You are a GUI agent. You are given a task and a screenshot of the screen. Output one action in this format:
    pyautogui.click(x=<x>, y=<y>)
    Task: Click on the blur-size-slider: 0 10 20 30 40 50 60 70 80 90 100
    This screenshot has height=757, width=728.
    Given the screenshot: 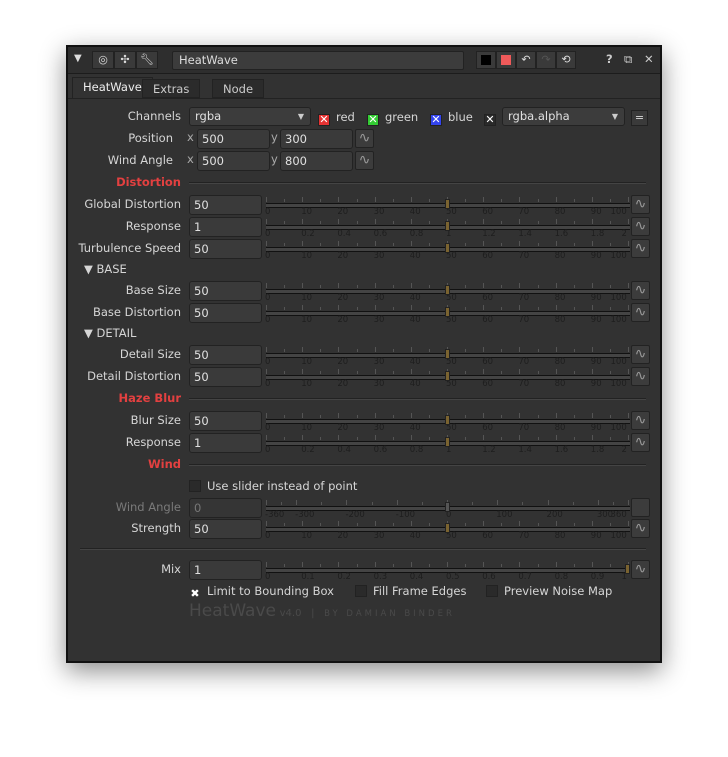 What is the action you would take?
    pyautogui.click(x=447, y=422)
    